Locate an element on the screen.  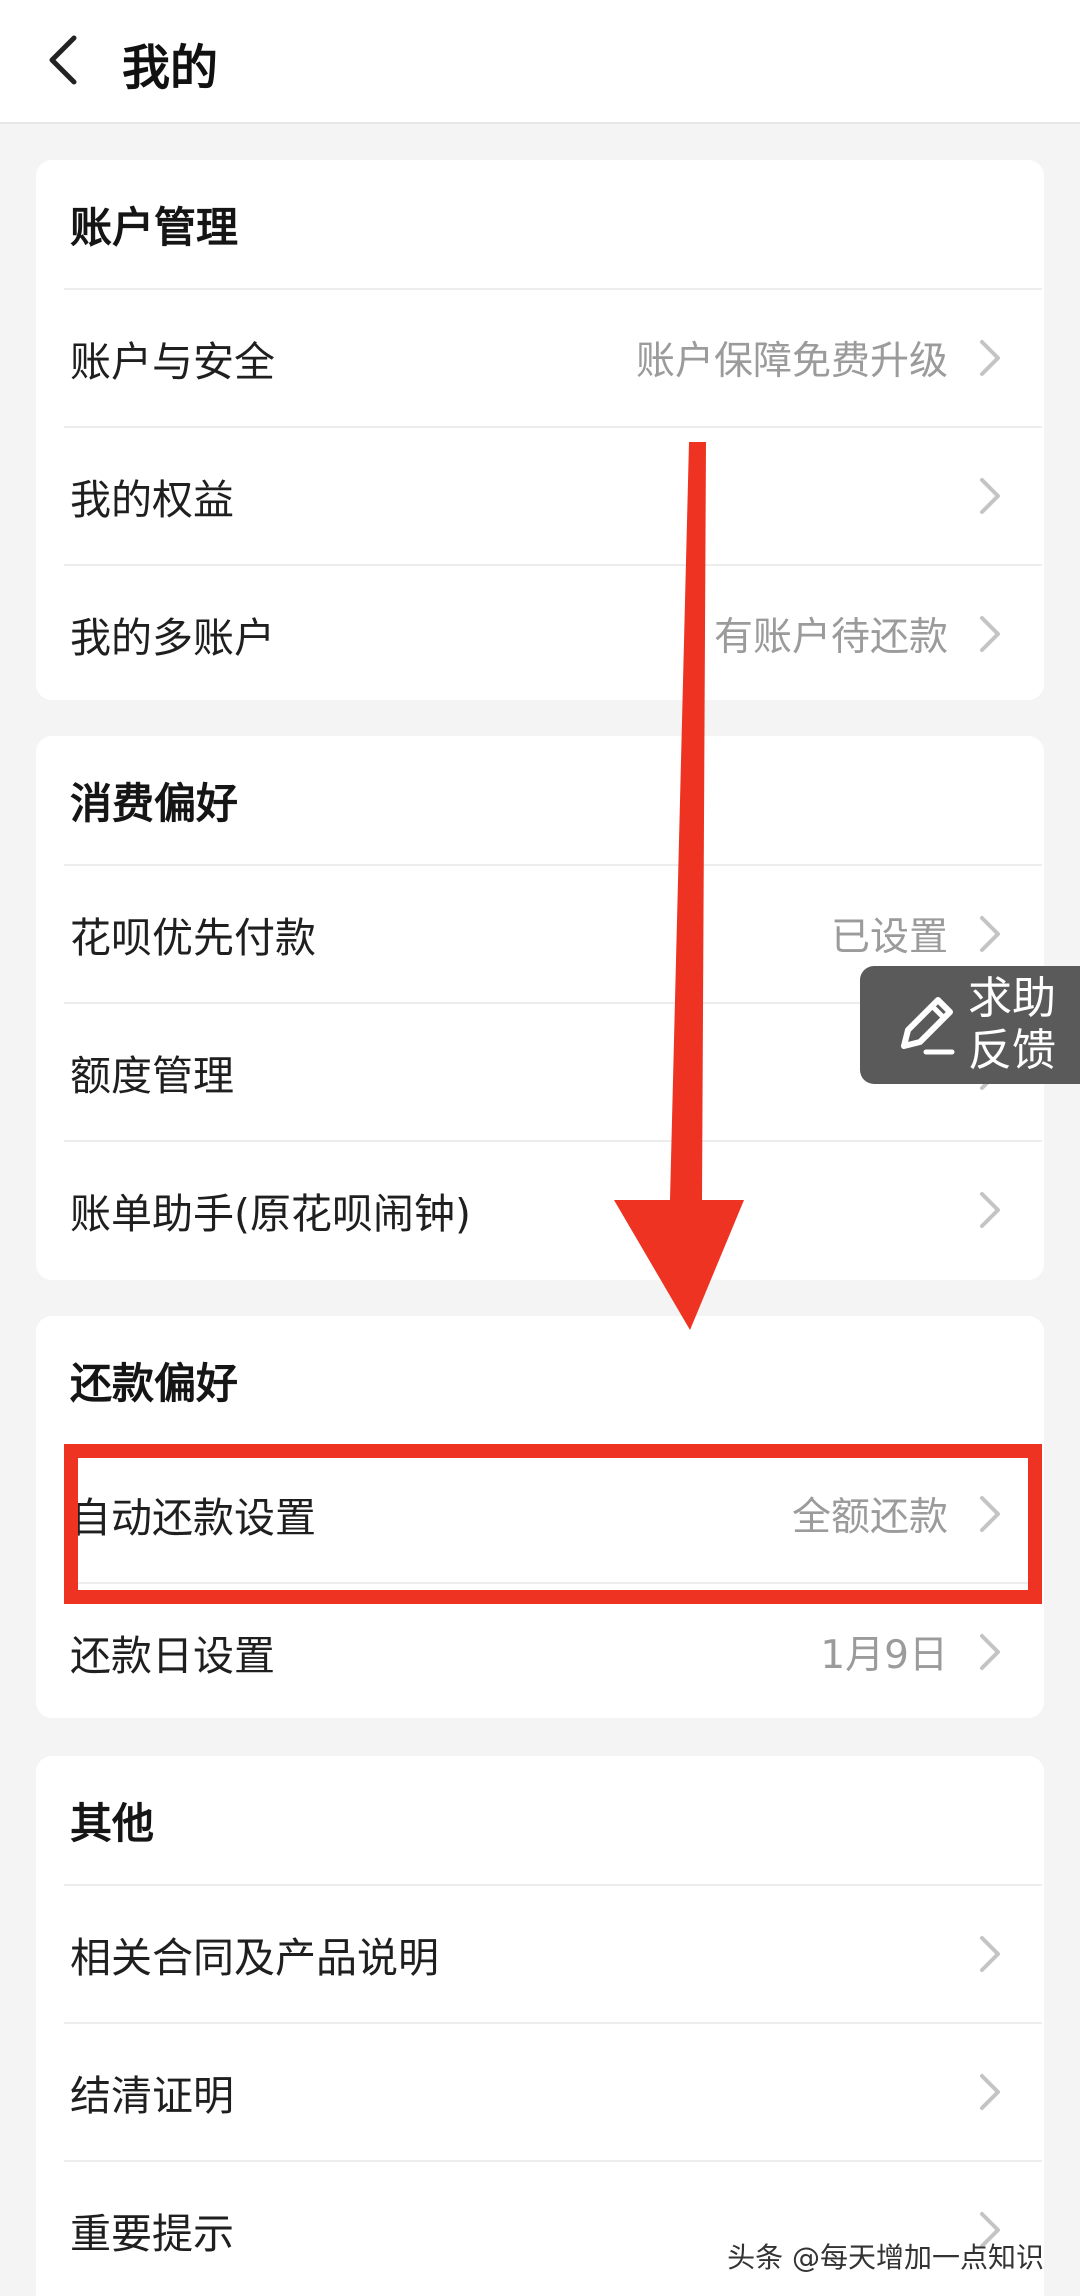
row-value: 1月9日 is located at coordinates (884, 1655).